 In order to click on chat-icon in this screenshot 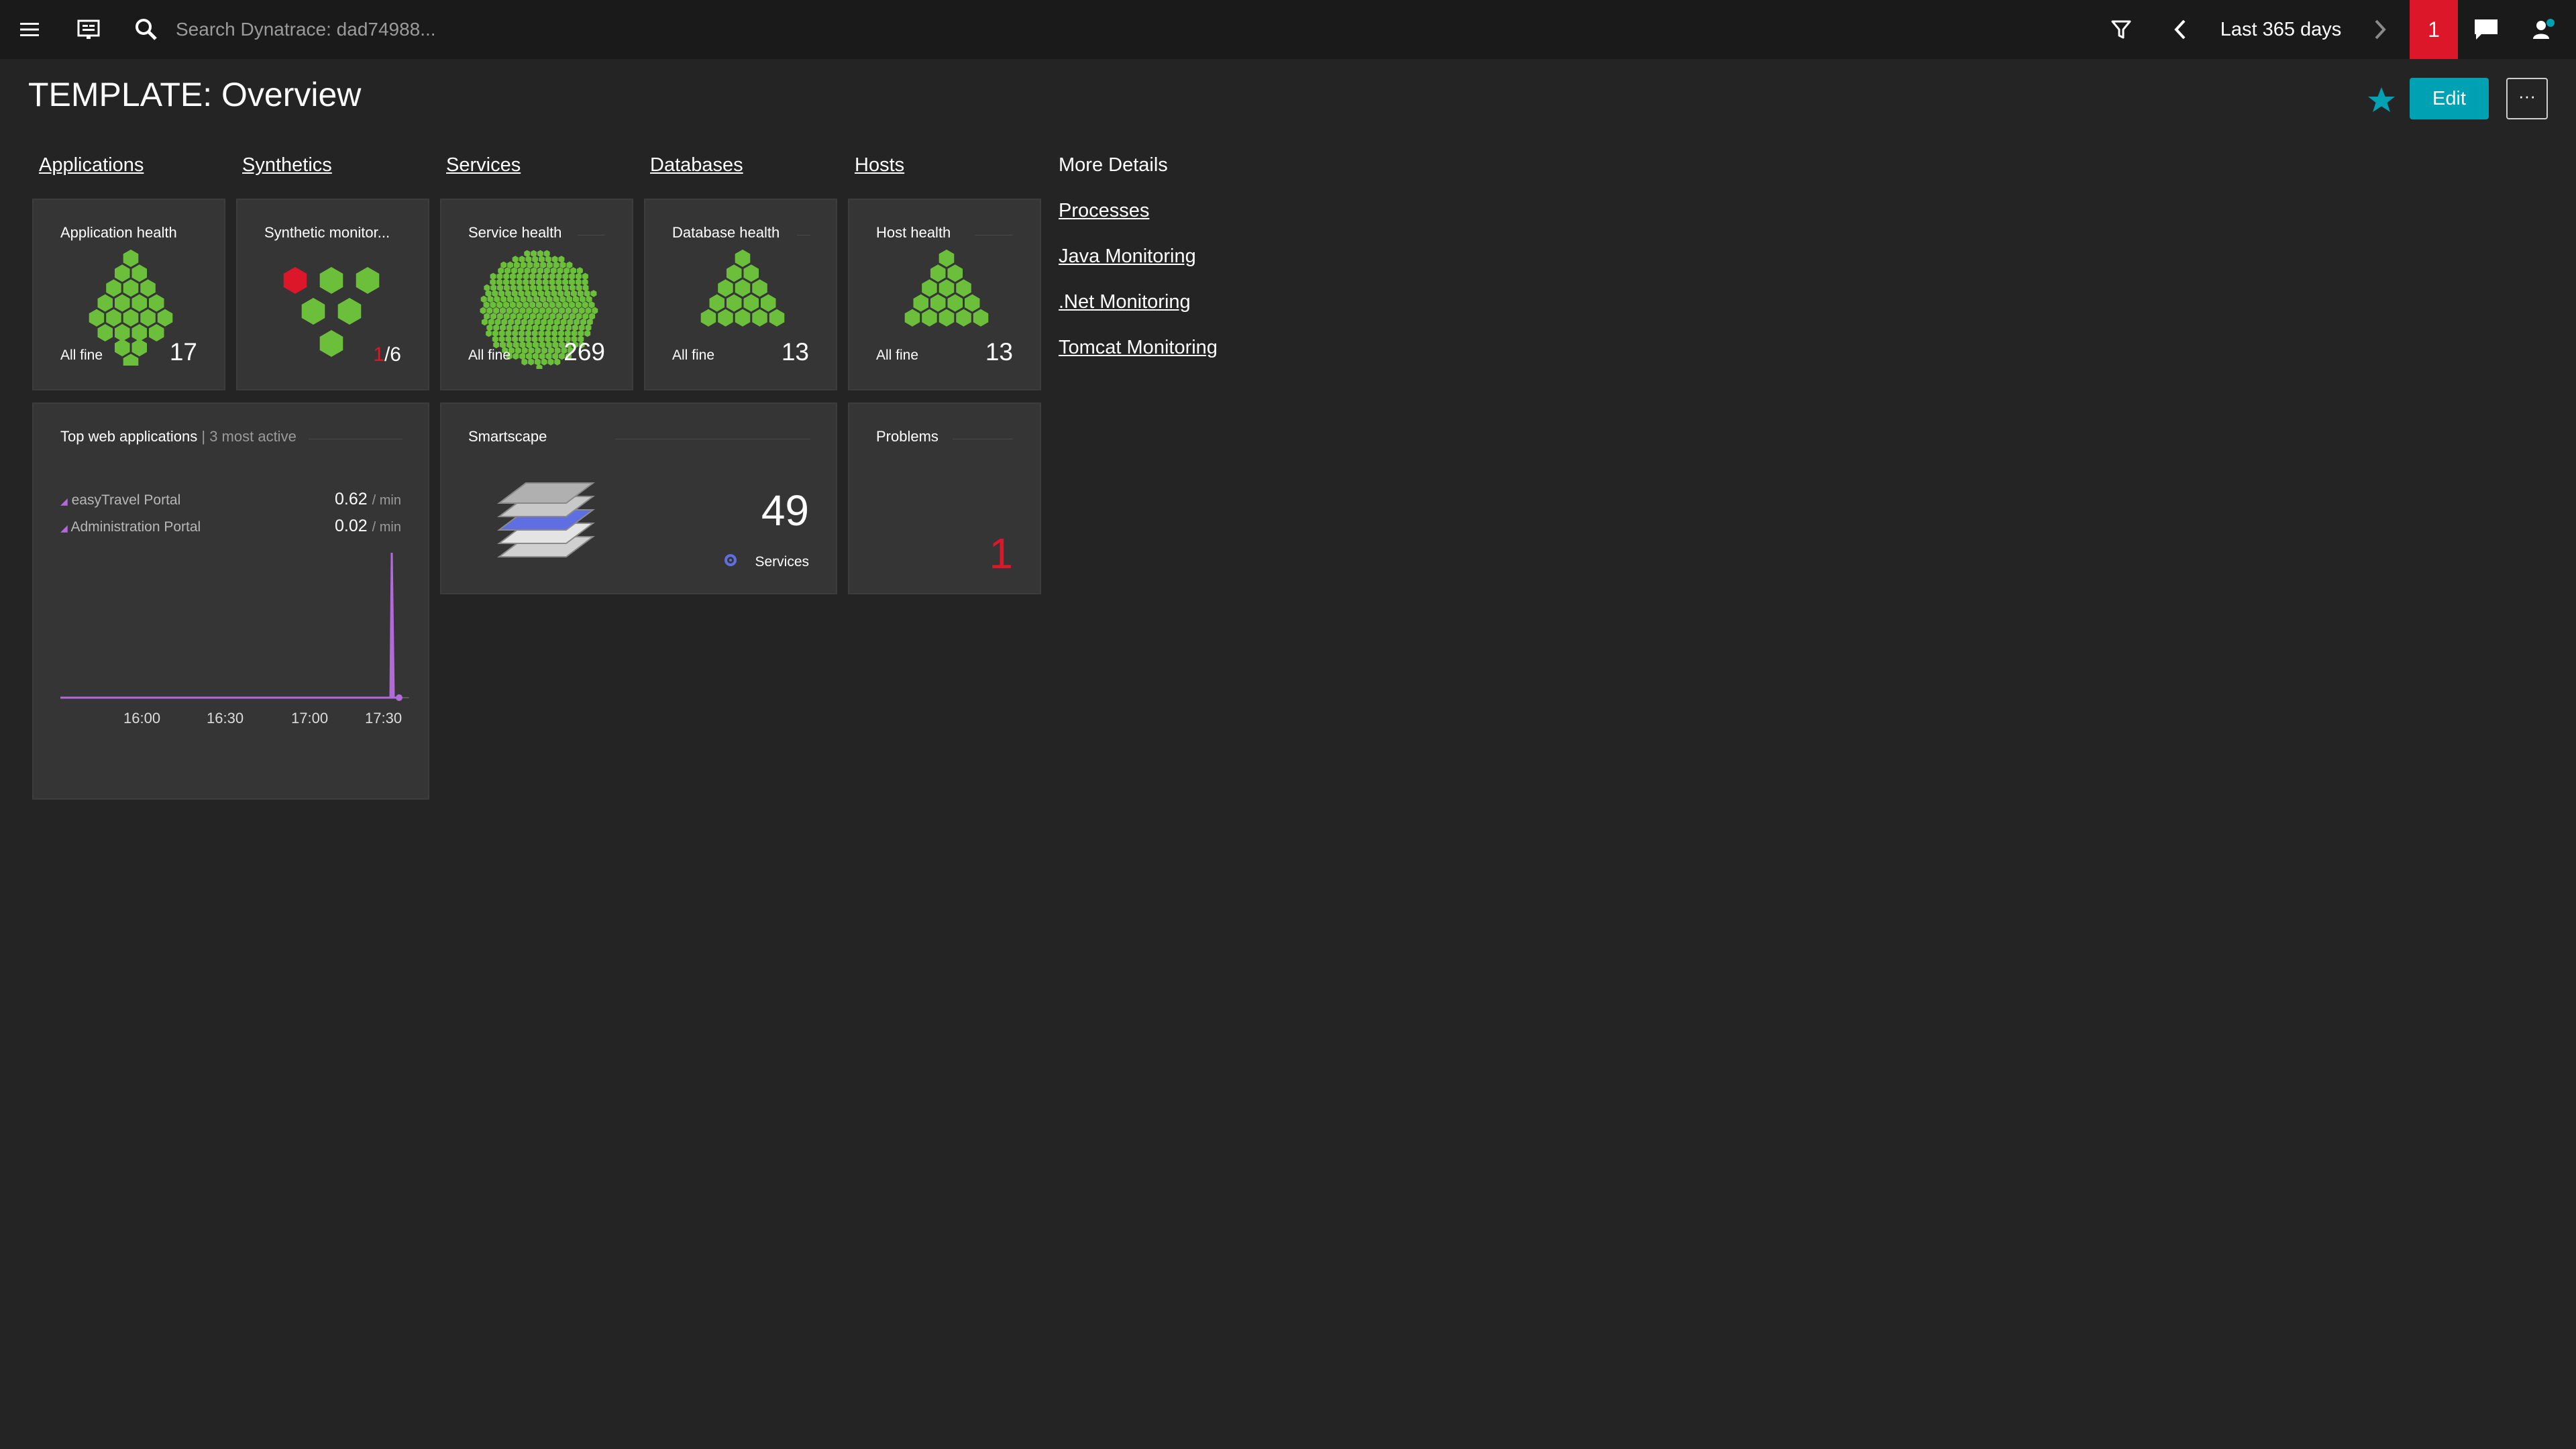, I will do `click(2486, 29)`.